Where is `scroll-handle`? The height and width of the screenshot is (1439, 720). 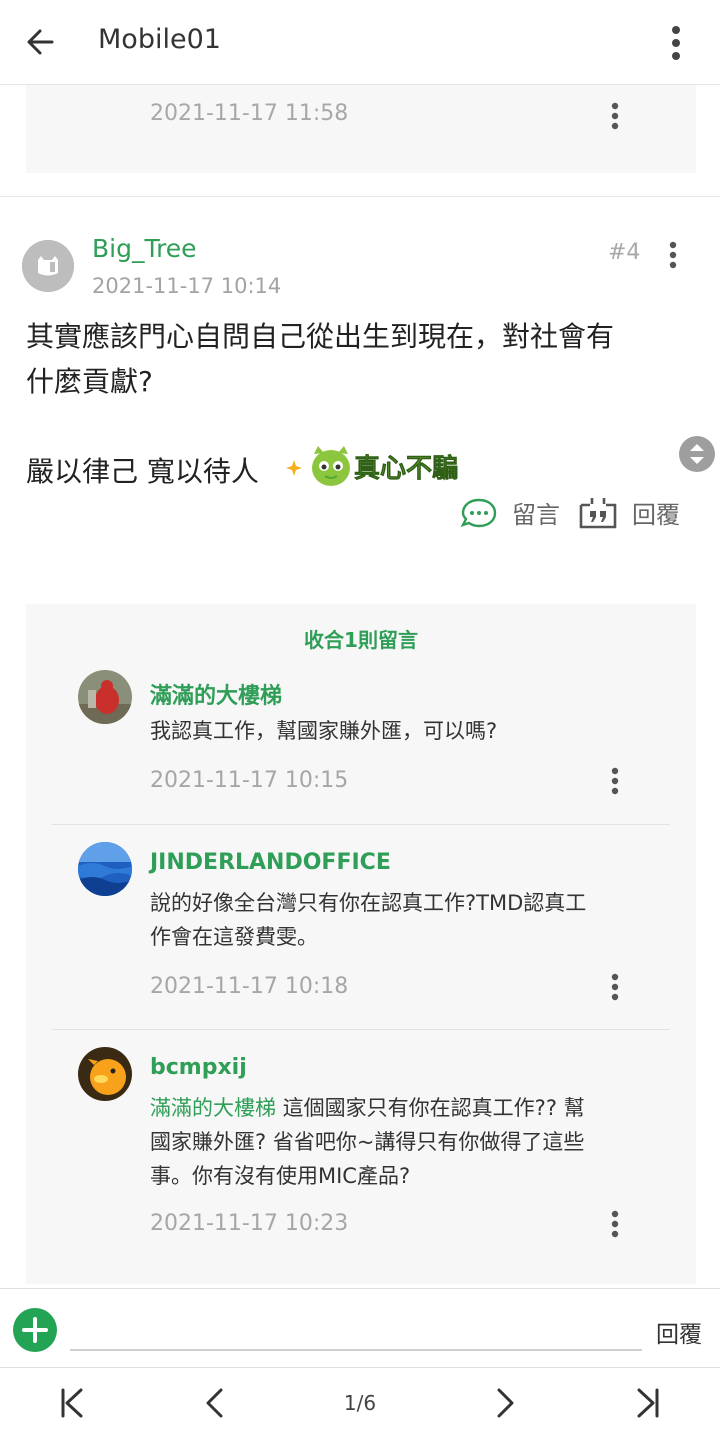 scroll-handle is located at coordinates (697, 454).